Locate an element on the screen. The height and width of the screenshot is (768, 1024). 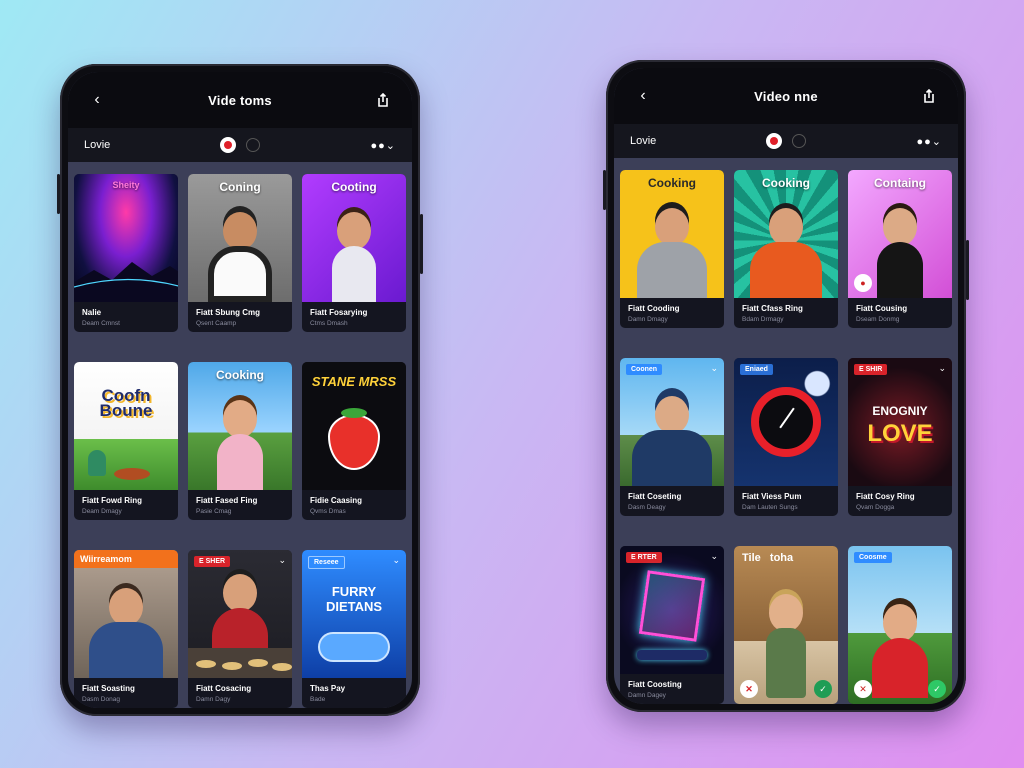
video-title: Fiatt Coseting is located at coordinates (655, 496).